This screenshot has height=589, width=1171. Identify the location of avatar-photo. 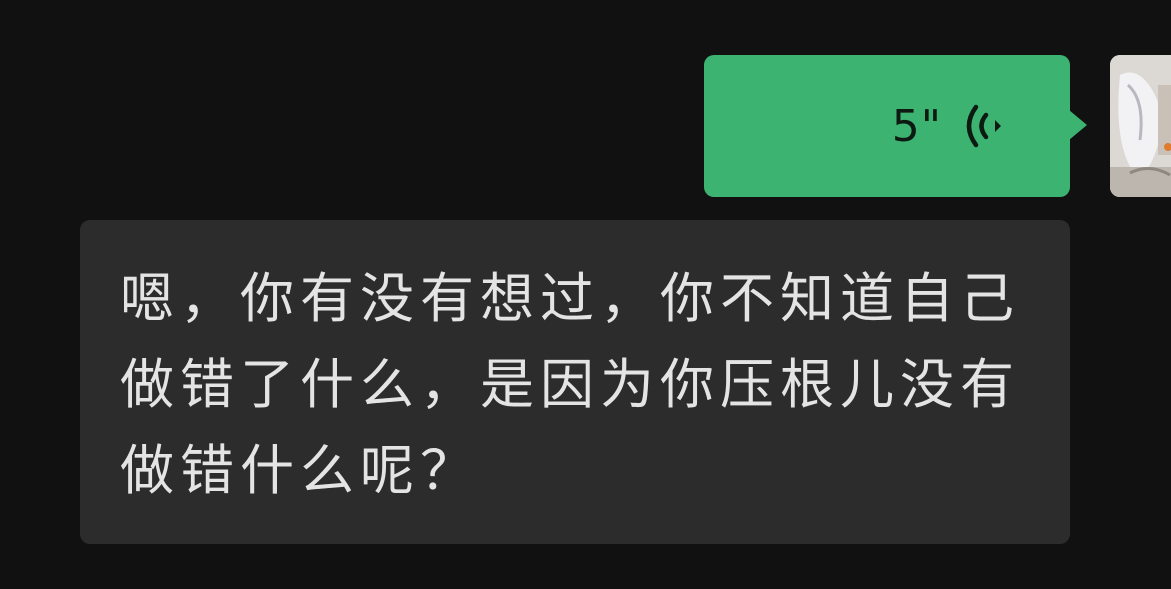
(1140, 126).